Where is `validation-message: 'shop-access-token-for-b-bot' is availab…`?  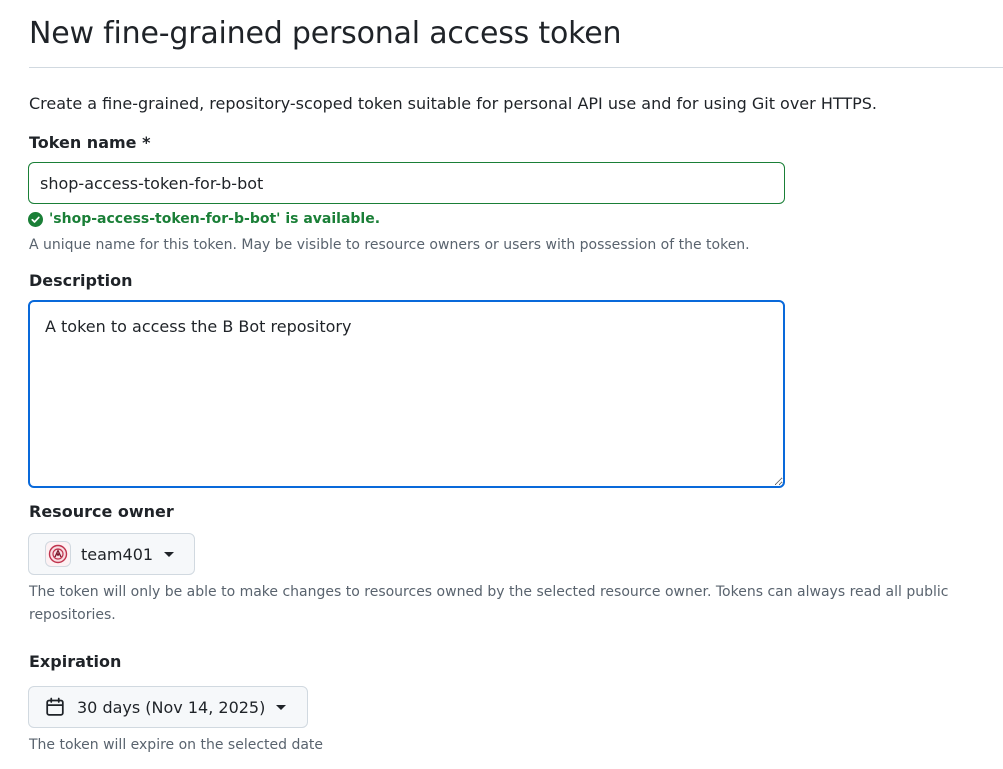
validation-message: 'shop-access-token-for-b-bot' is availab… is located at coordinates (215, 219).